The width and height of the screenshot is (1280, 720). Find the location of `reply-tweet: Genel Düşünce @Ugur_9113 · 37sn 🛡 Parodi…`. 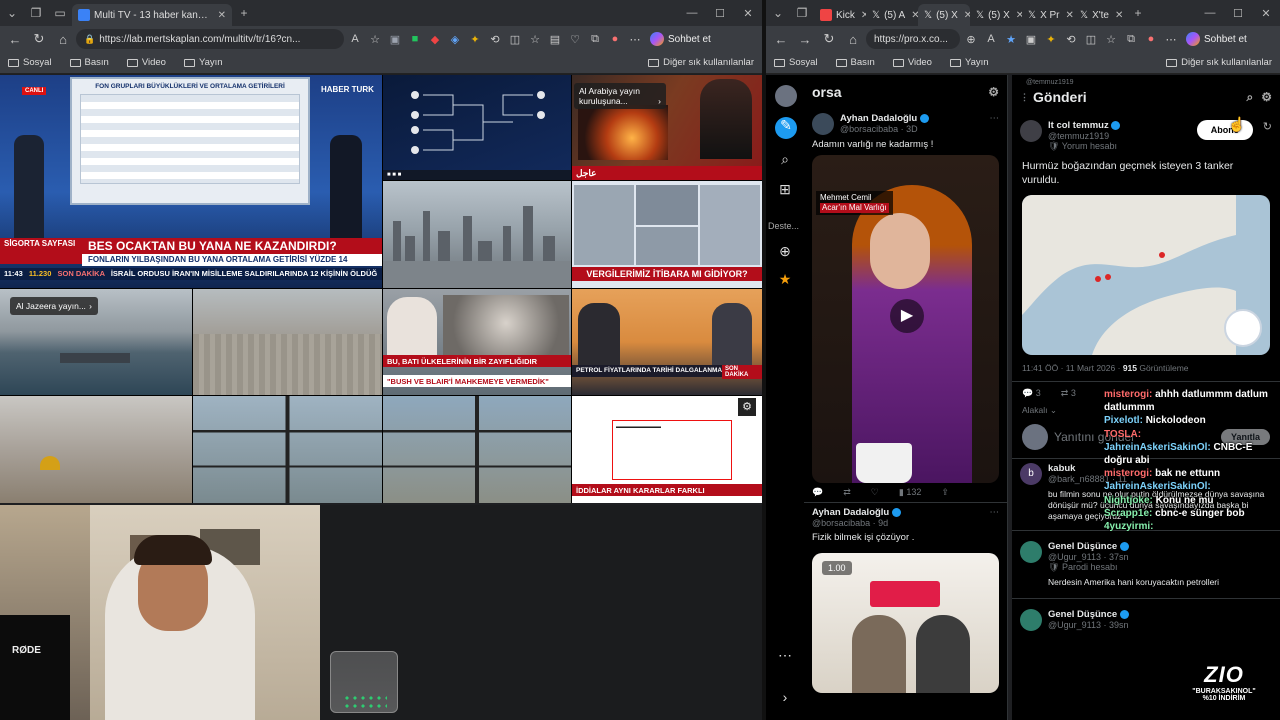

reply-tweet: Genel Düşünce @Ugur_9113 · 37sn 🛡 Parodi… is located at coordinates (1146, 565).